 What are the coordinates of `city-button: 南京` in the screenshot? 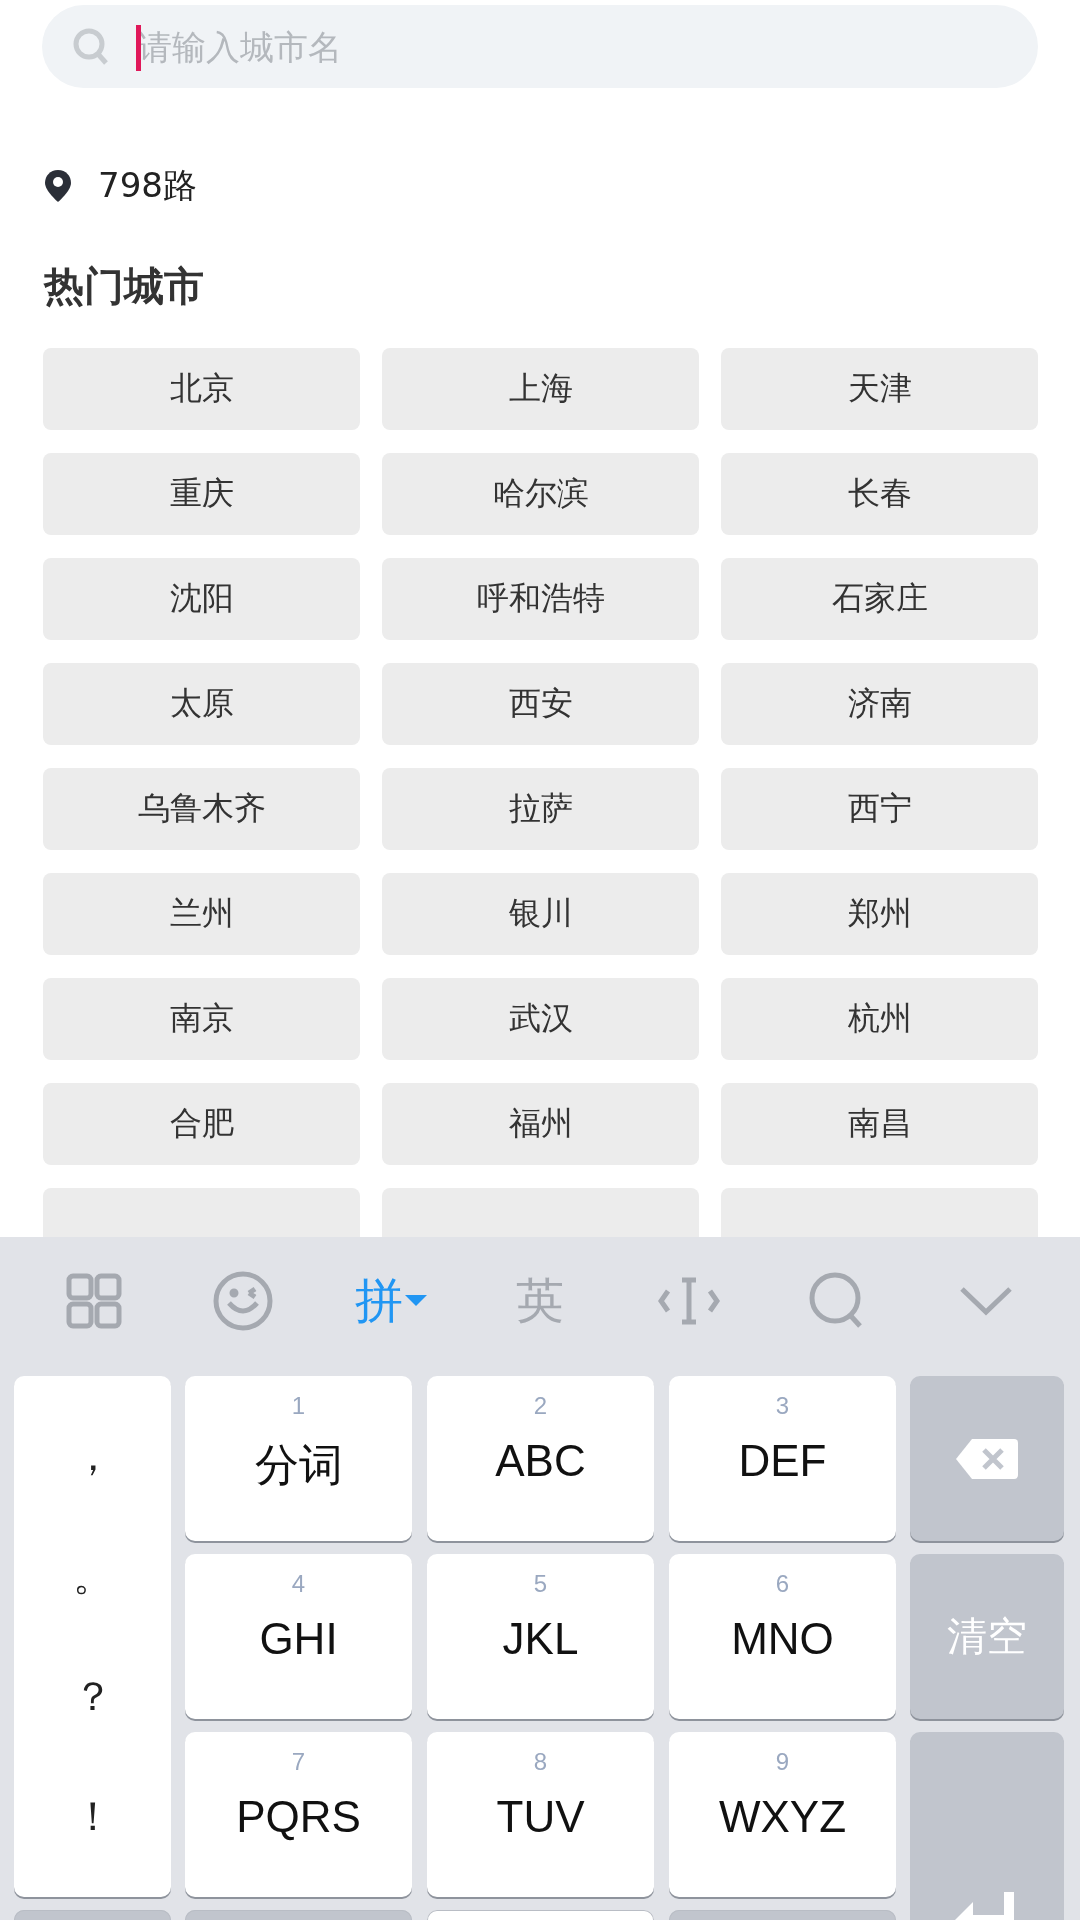 It's located at (201, 1019).